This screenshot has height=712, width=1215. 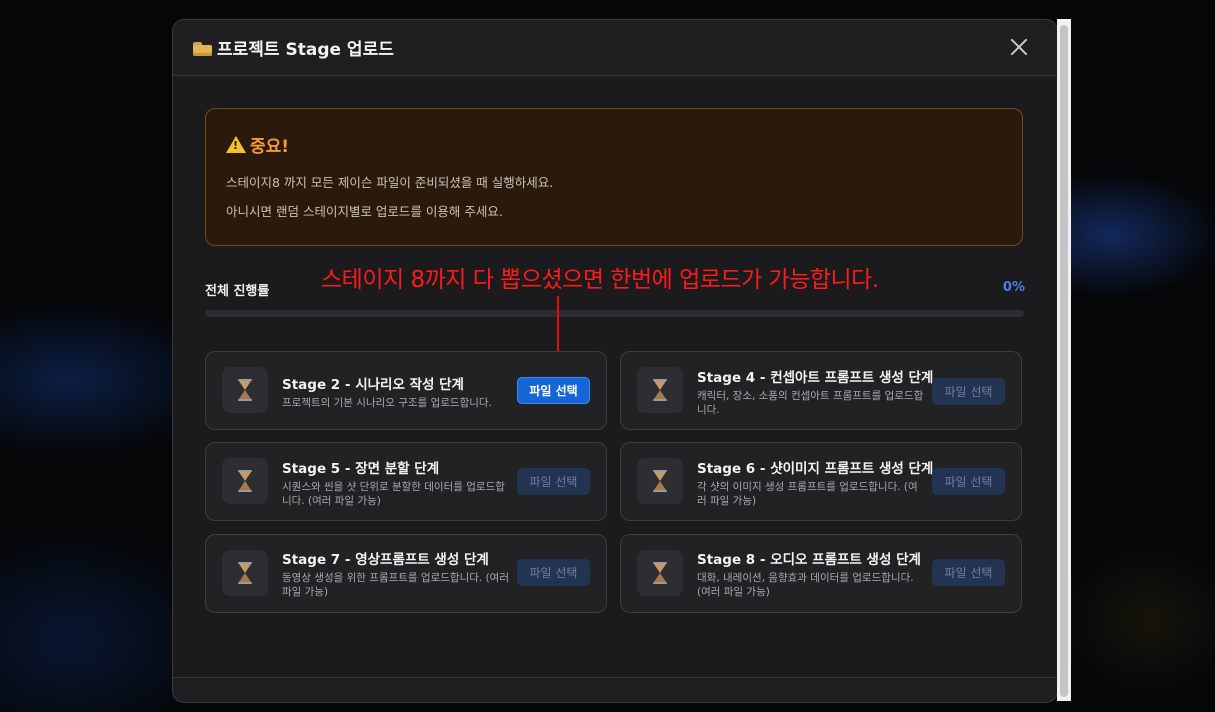 I want to click on modal-title: 프로젝트 Stage 업로드, so click(x=293, y=47).